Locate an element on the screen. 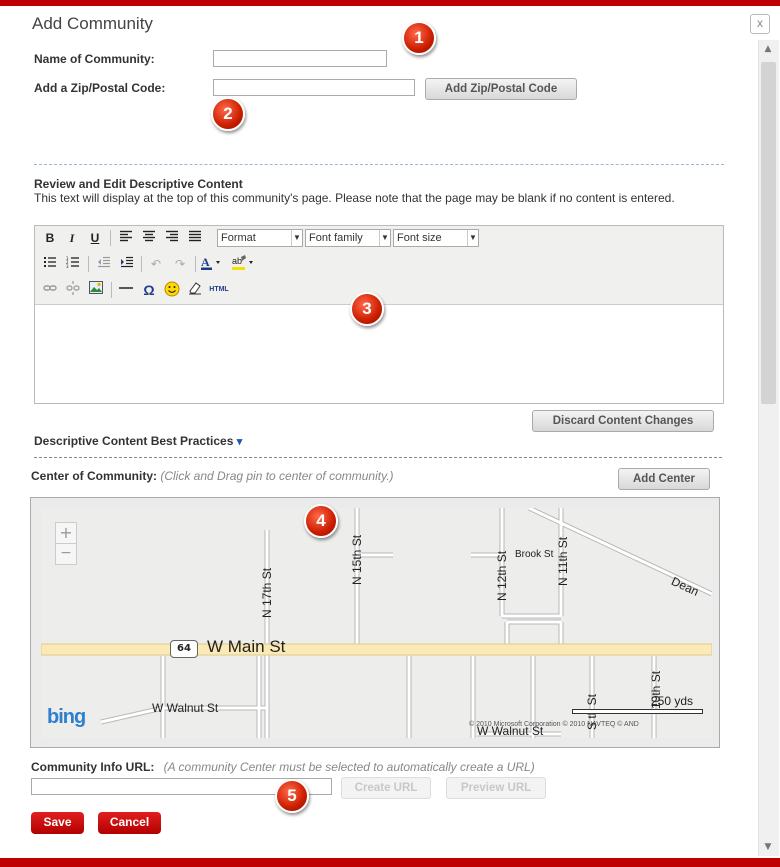  zoom-out-button: − is located at coordinates (66, 554).